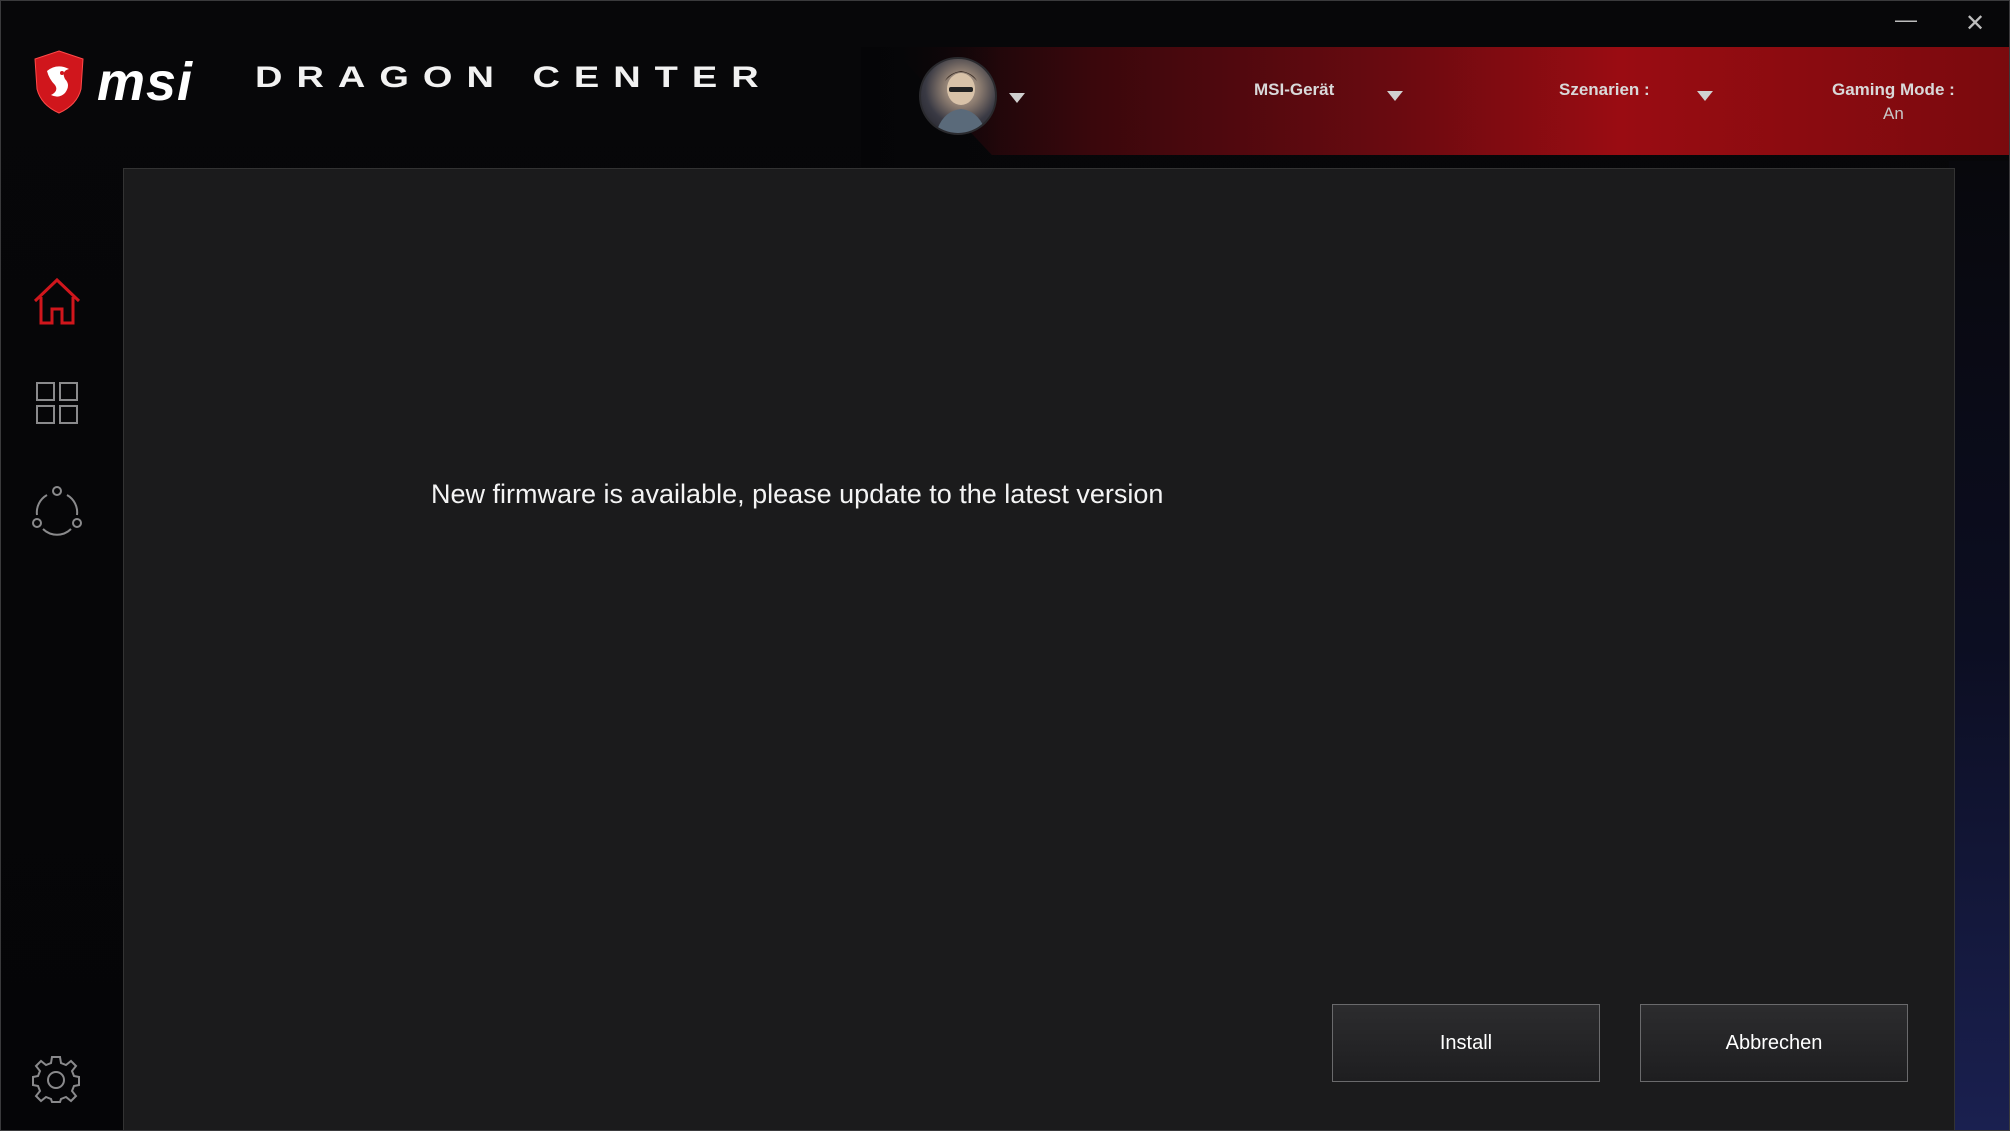 The image size is (2010, 1131). What do you see at coordinates (1294, 90) in the screenshot?
I see `device-selector-label: MSI-Gerät` at bounding box center [1294, 90].